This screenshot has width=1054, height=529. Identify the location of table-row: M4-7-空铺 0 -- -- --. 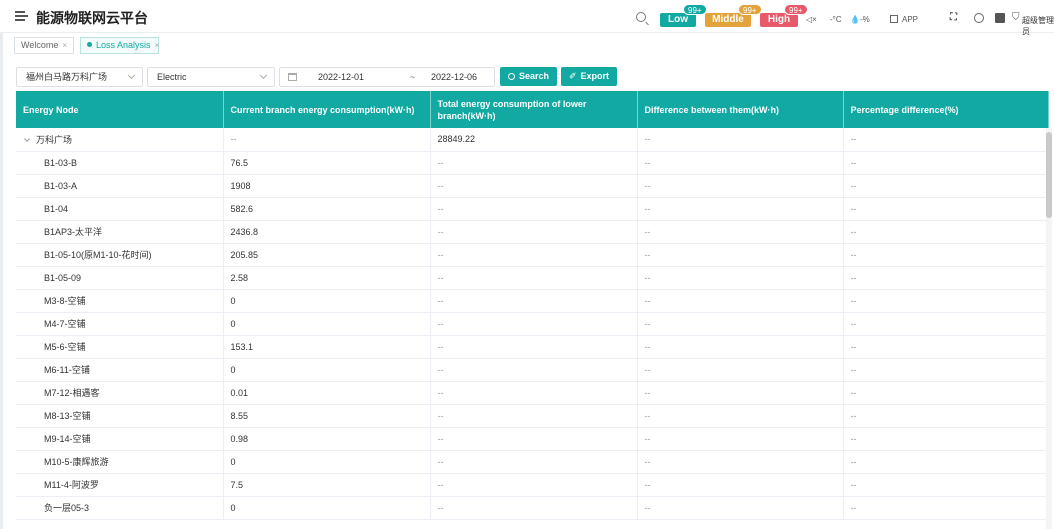
(532, 324).